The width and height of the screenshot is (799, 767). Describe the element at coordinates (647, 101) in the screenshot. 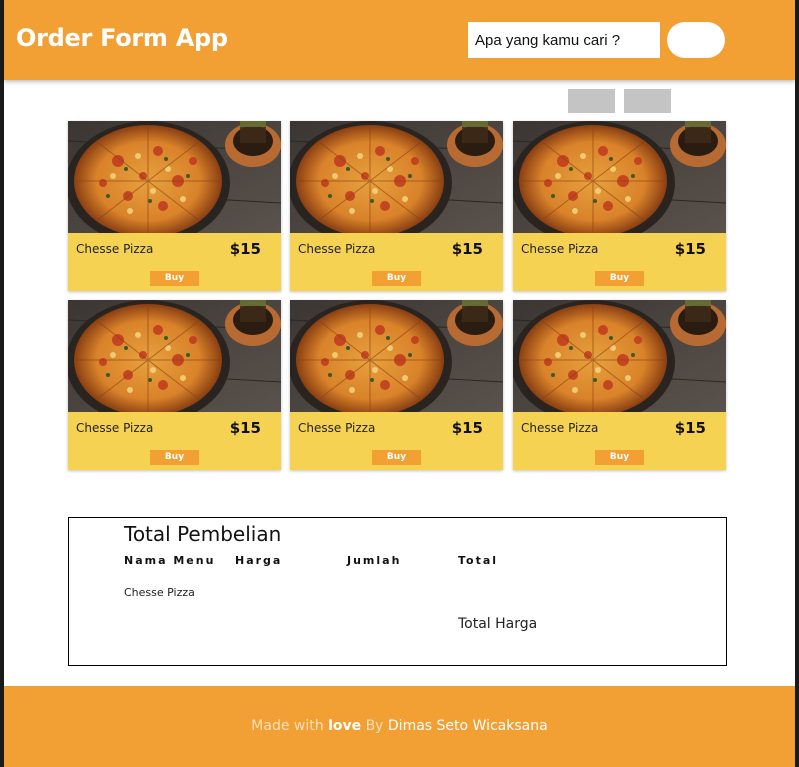

I see `pager-next-button` at that location.